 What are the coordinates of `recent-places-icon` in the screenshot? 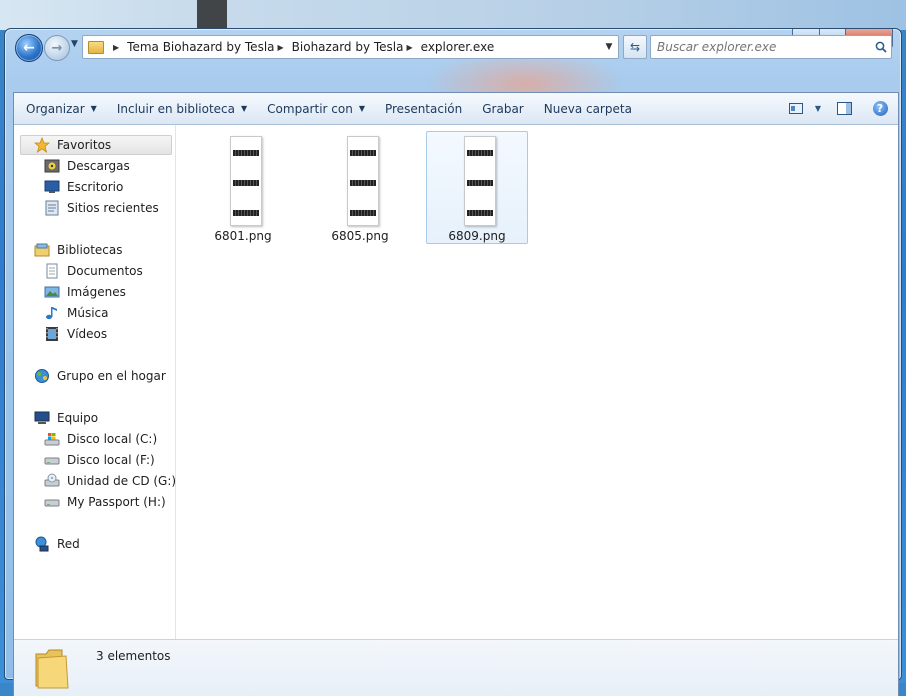 It's located at (52, 208).